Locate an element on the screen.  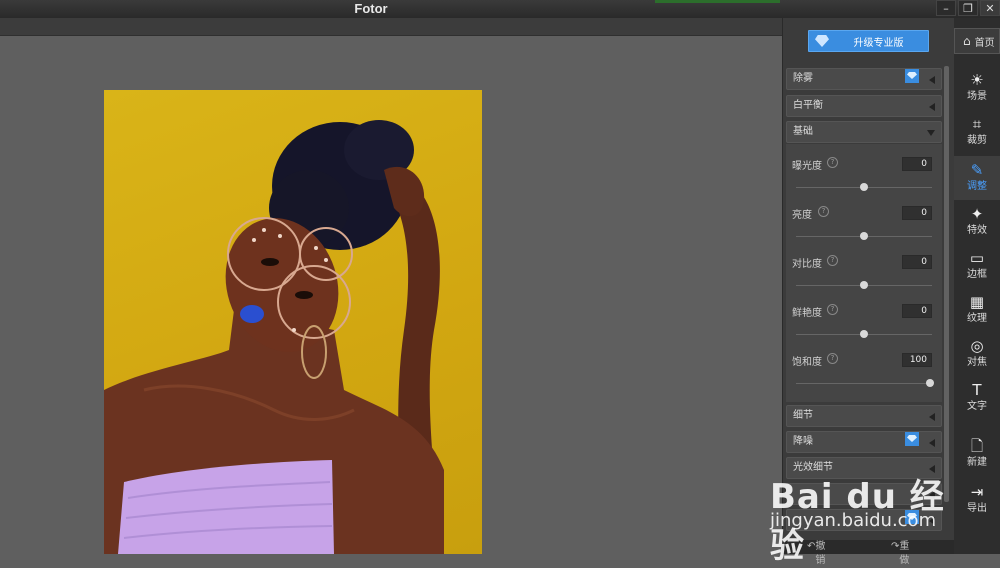
adjustment-label: 曝光度 is located at coordinates (807, 166).